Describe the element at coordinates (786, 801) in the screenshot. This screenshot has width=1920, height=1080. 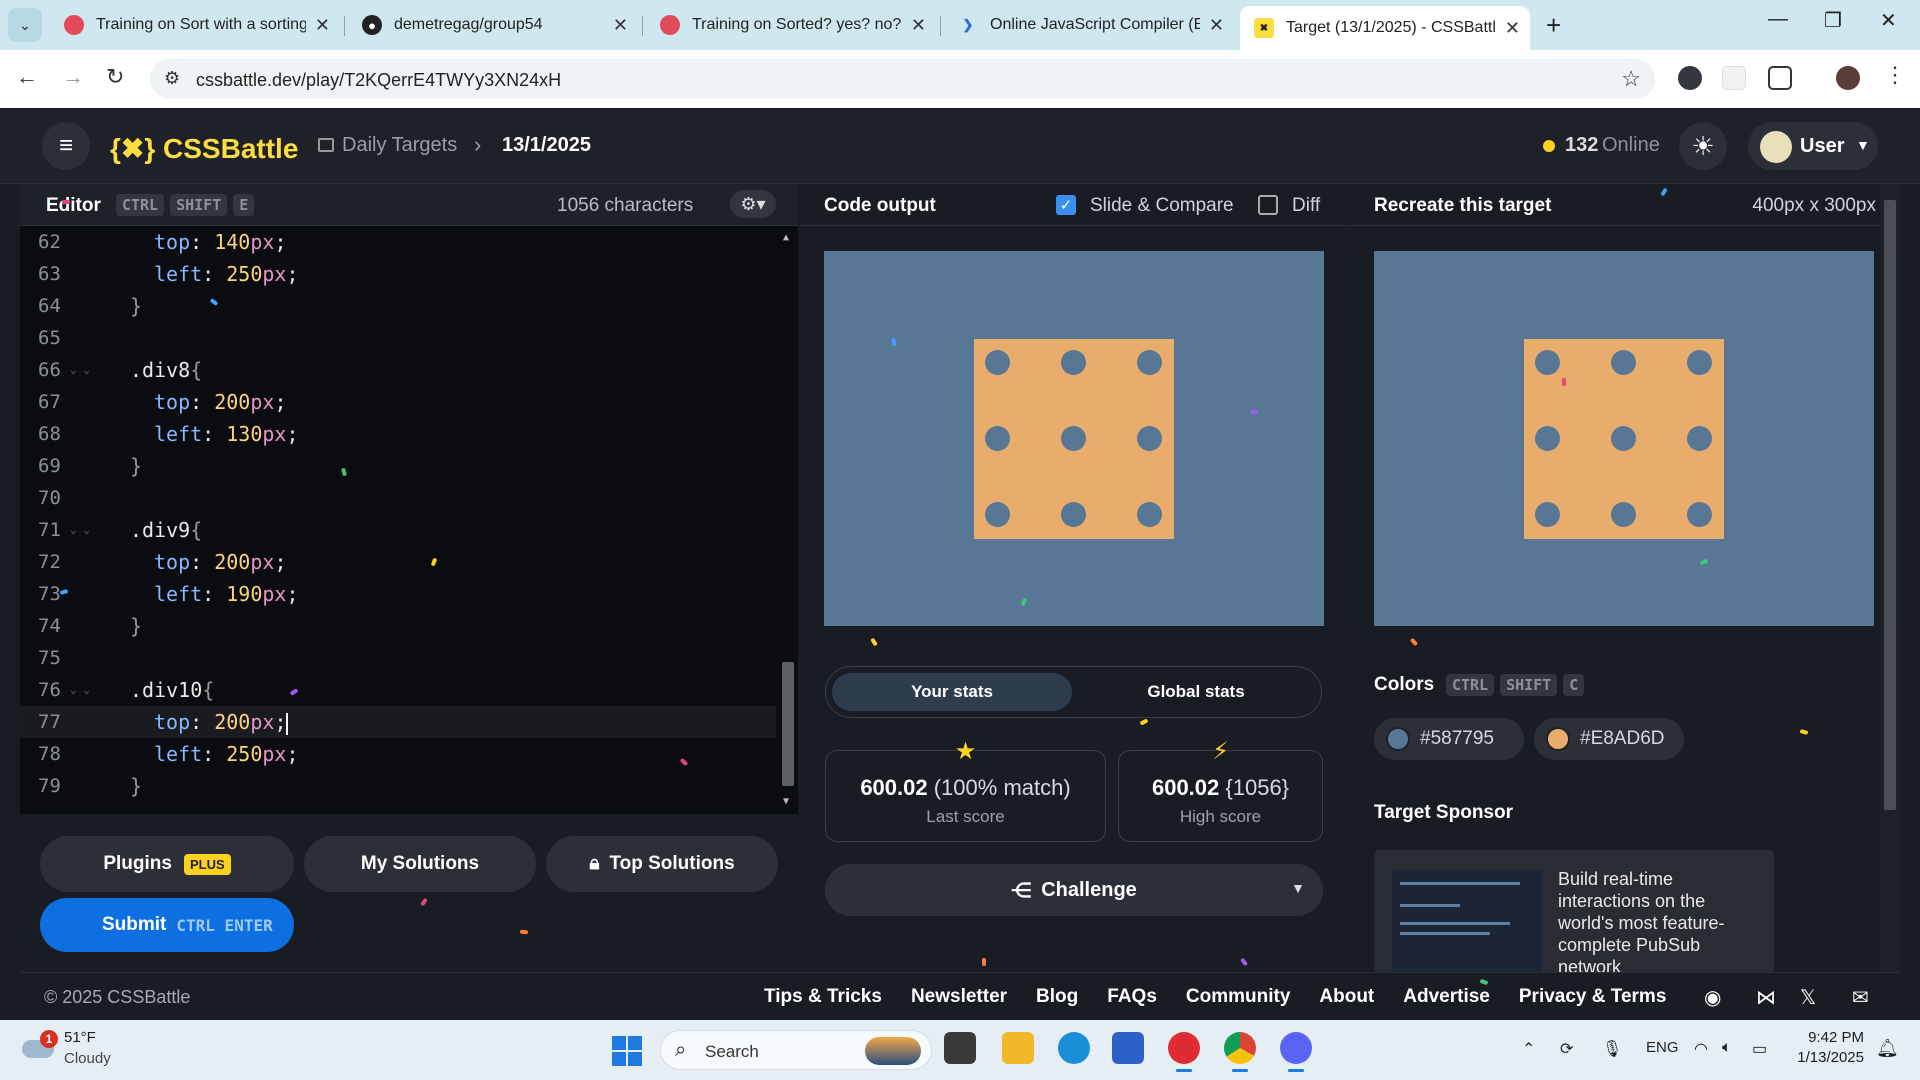
I see `scroll-down-icon: ▼` at that location.